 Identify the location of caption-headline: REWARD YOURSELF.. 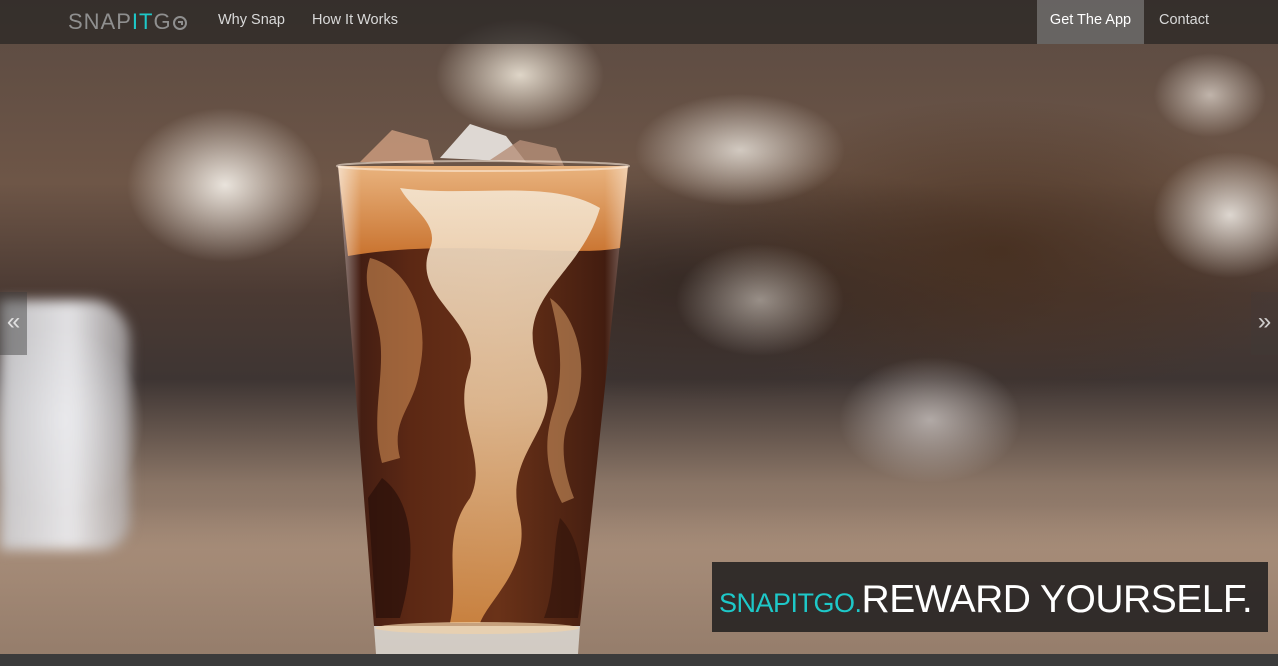
(1057, 599).